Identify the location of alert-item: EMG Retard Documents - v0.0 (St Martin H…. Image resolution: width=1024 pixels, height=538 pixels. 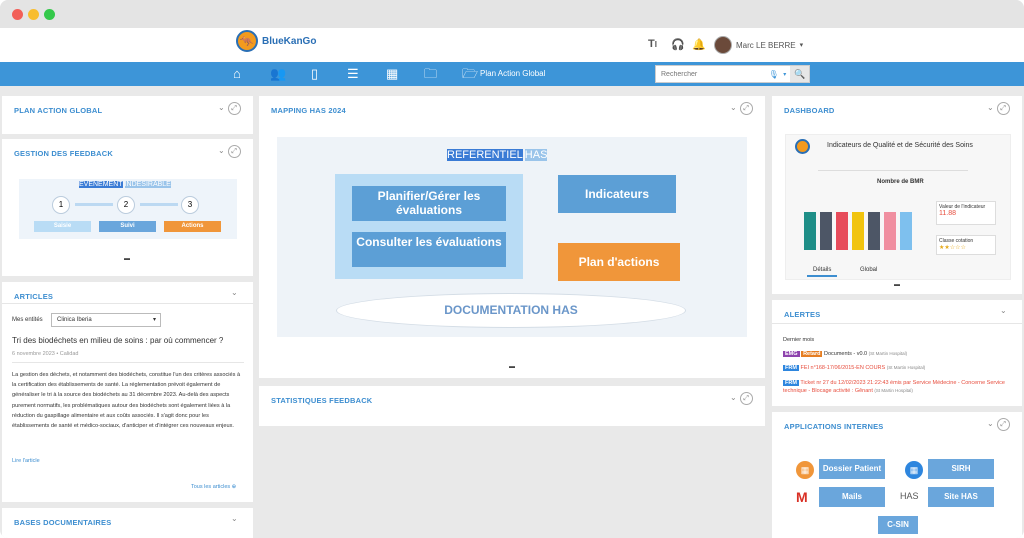
(898, 354).